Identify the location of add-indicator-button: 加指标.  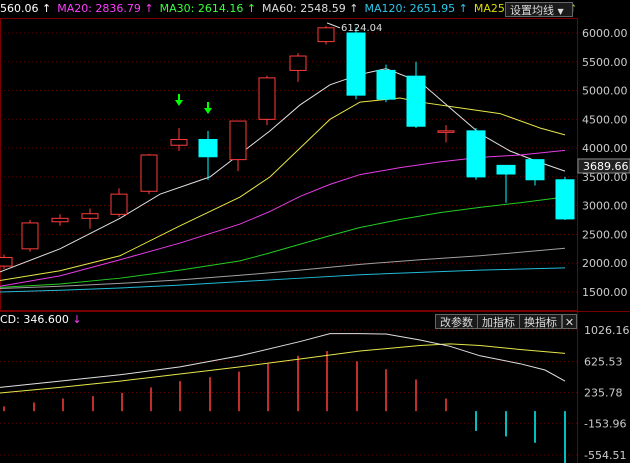
(498, 321).